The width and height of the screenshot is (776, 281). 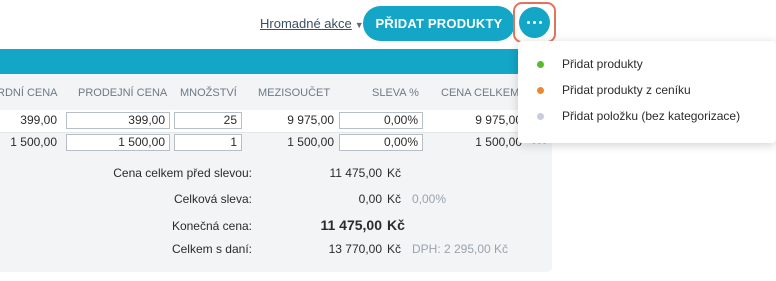 What do you see at coordinates (29, 93) in the screenshot?
I see `column-header-list-price: RDNÍ CENA` at bounding box center [29, 93].